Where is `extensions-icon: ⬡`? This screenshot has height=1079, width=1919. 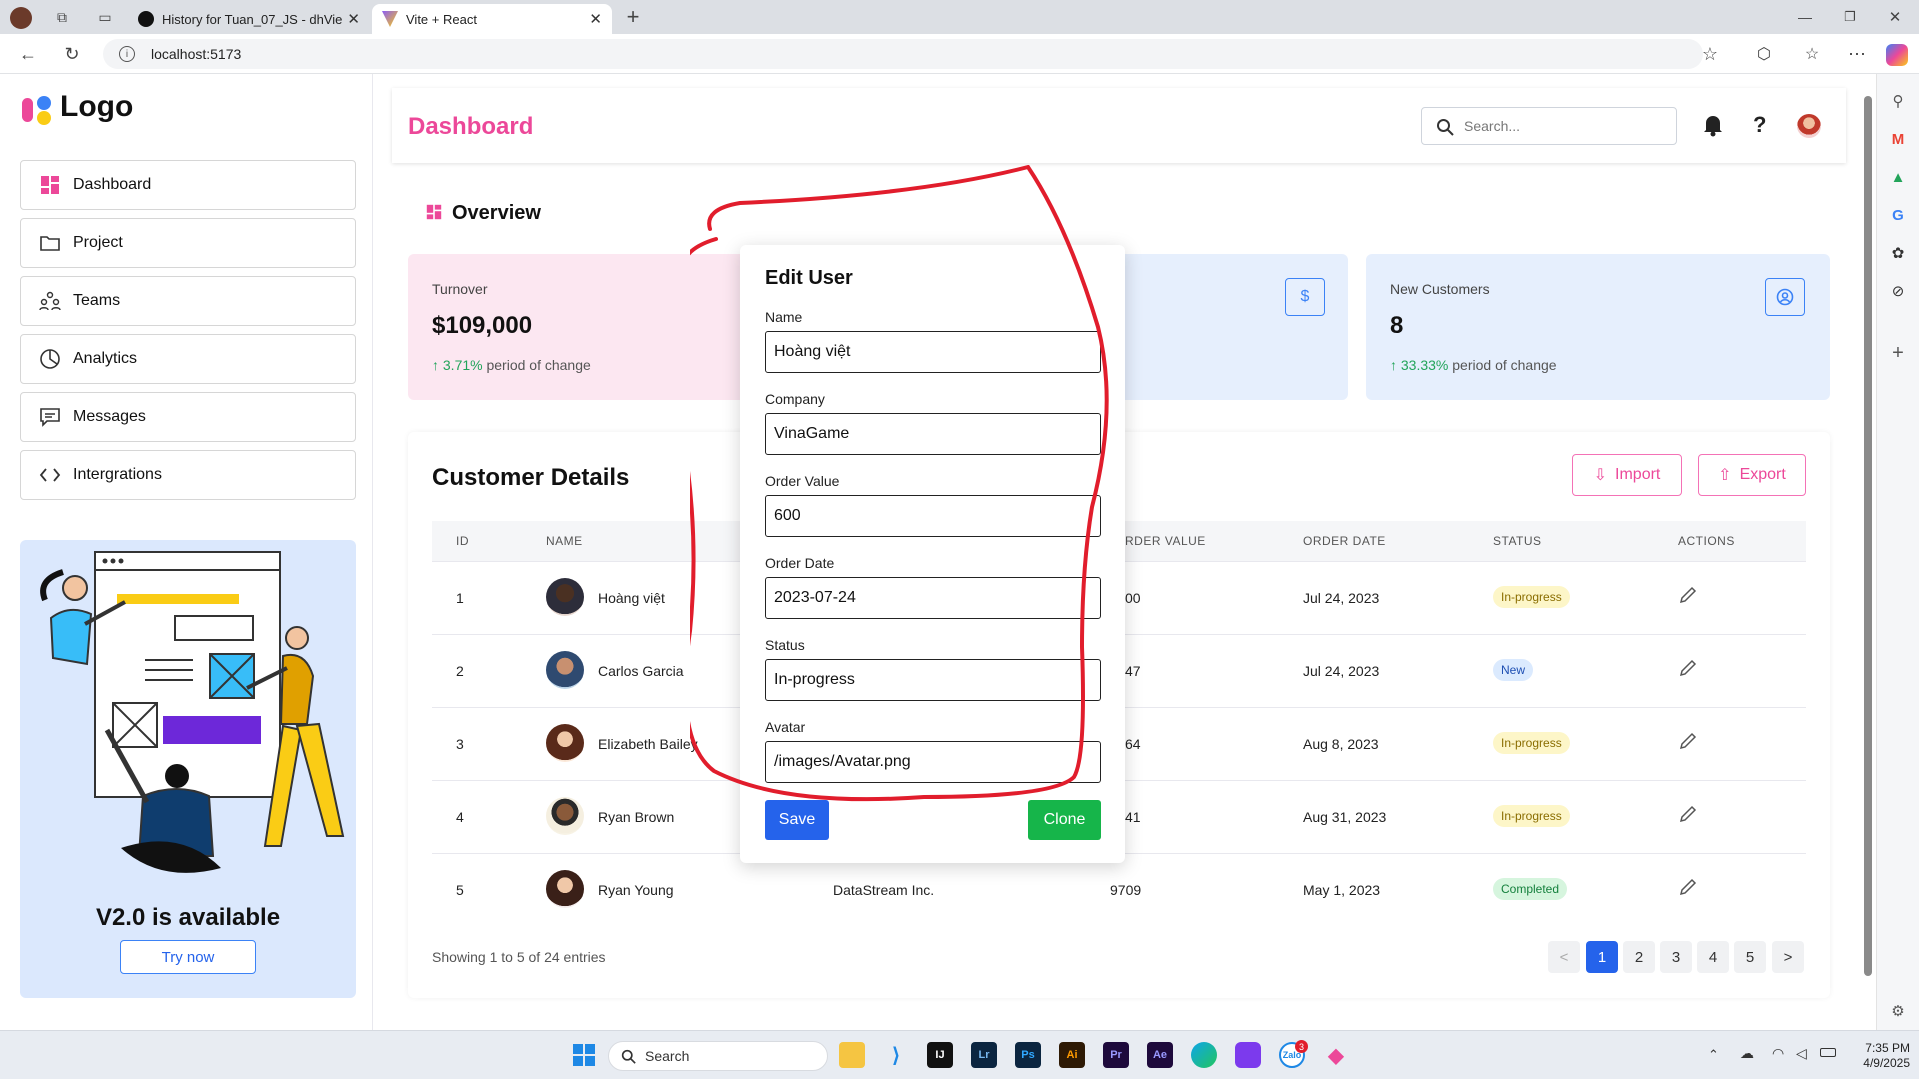
extensions-icon: ⬡ is located at coordinates (1764, 54).